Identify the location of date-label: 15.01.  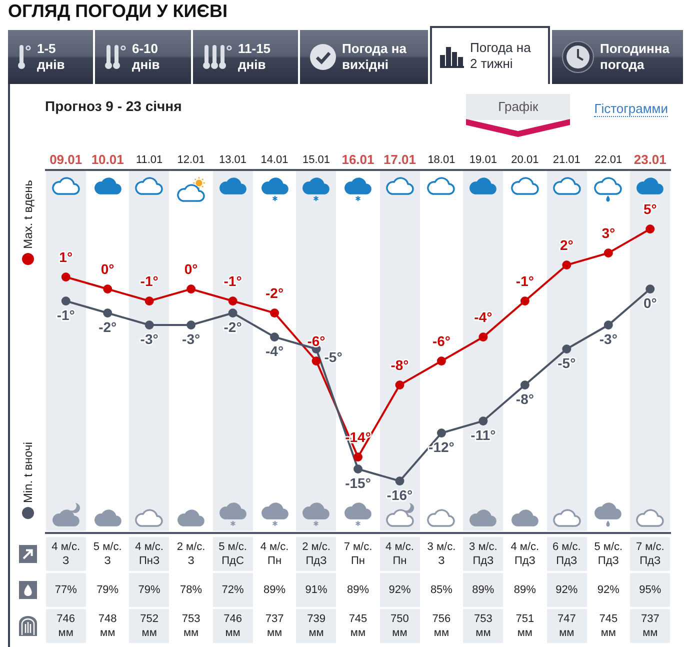
(316, 160).